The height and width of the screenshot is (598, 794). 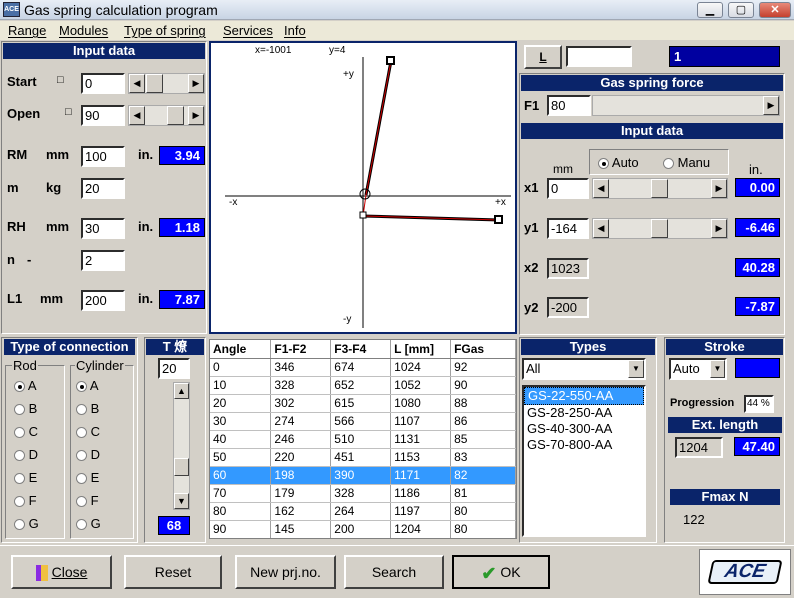 What do you see at coordinates (26, 523) in the screenshot?
I see `rod-option-g: G` at bounding box center [26, 523].